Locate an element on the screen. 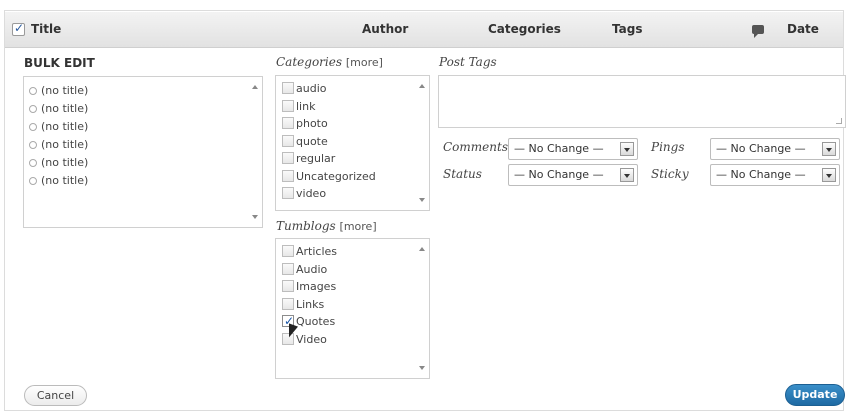 The width and height of the screenshot is (848, 416). tumblog-item: Audio is located at coordinates (355, 270).